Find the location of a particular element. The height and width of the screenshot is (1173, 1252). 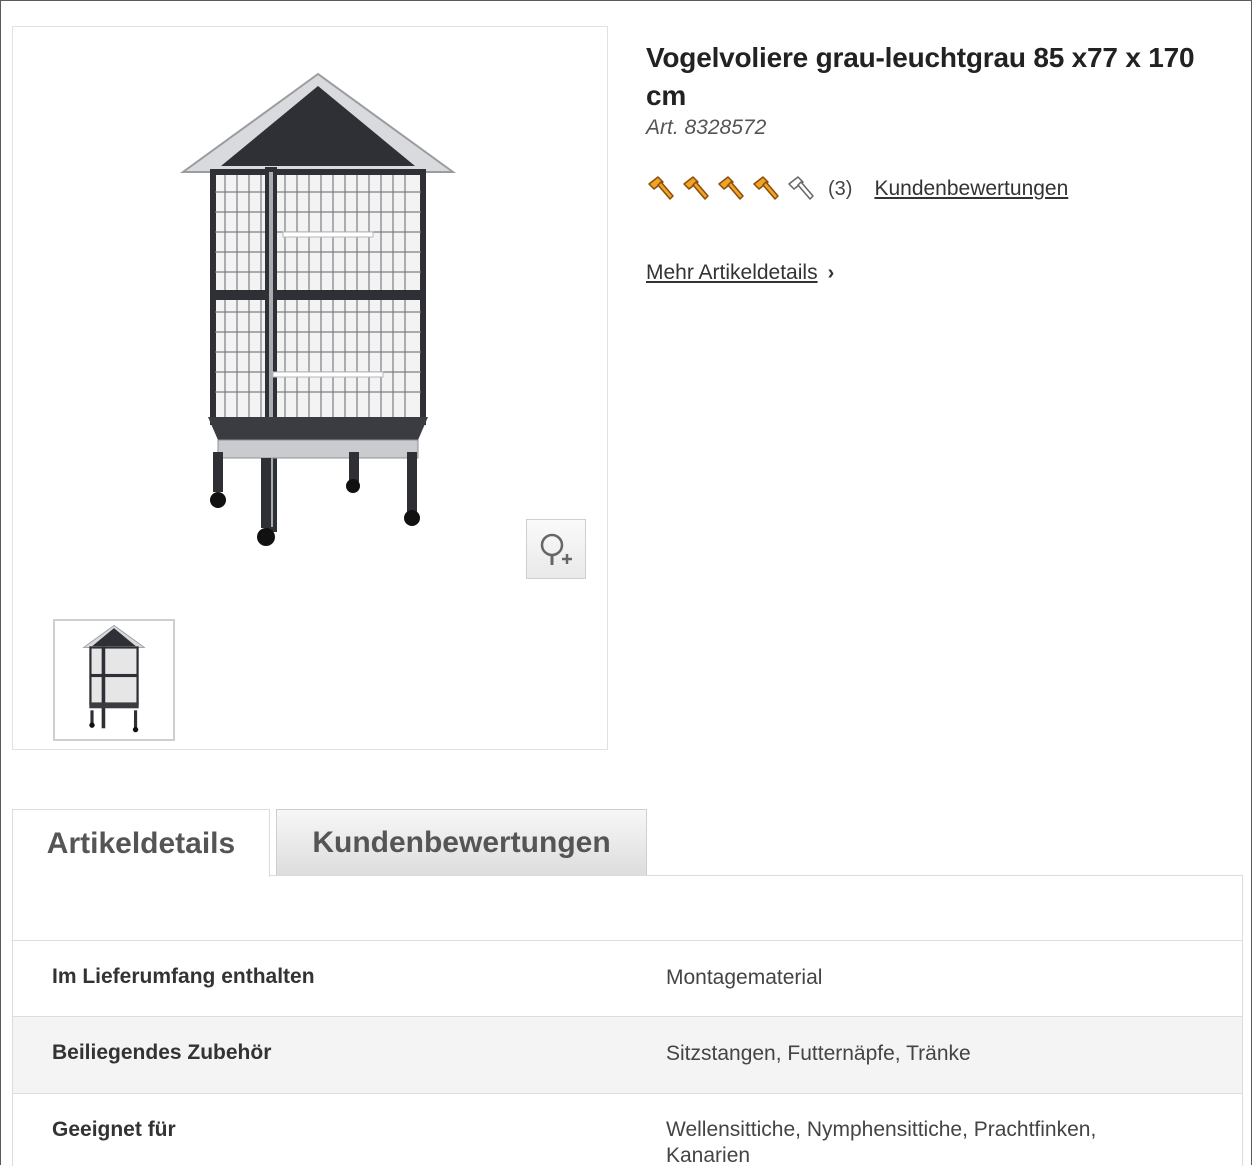

detail-label: Im Lieferumfang enthalten is located at coordinates (183, 976).